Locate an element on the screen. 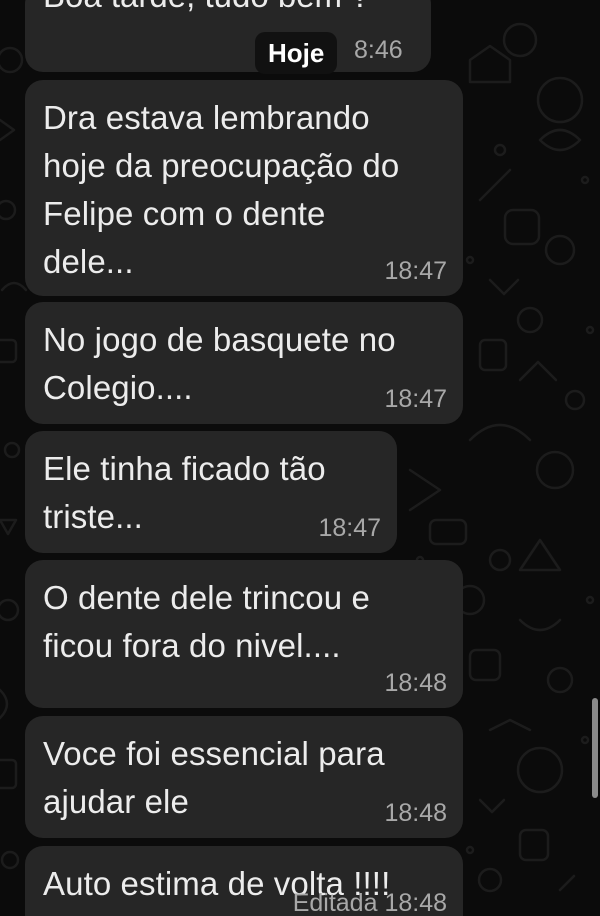 The height and width of the screenshot is (916, 600). scrollbar is located at coordinates (595, 748).